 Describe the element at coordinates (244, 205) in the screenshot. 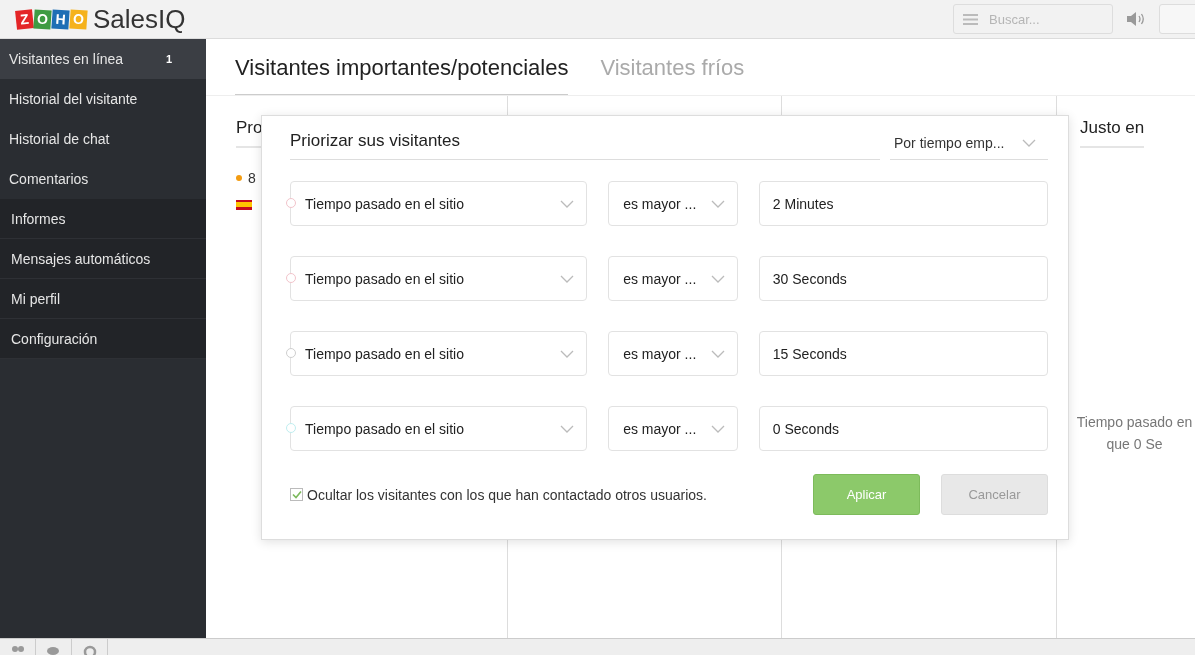

I see `flag-icon` at that location.